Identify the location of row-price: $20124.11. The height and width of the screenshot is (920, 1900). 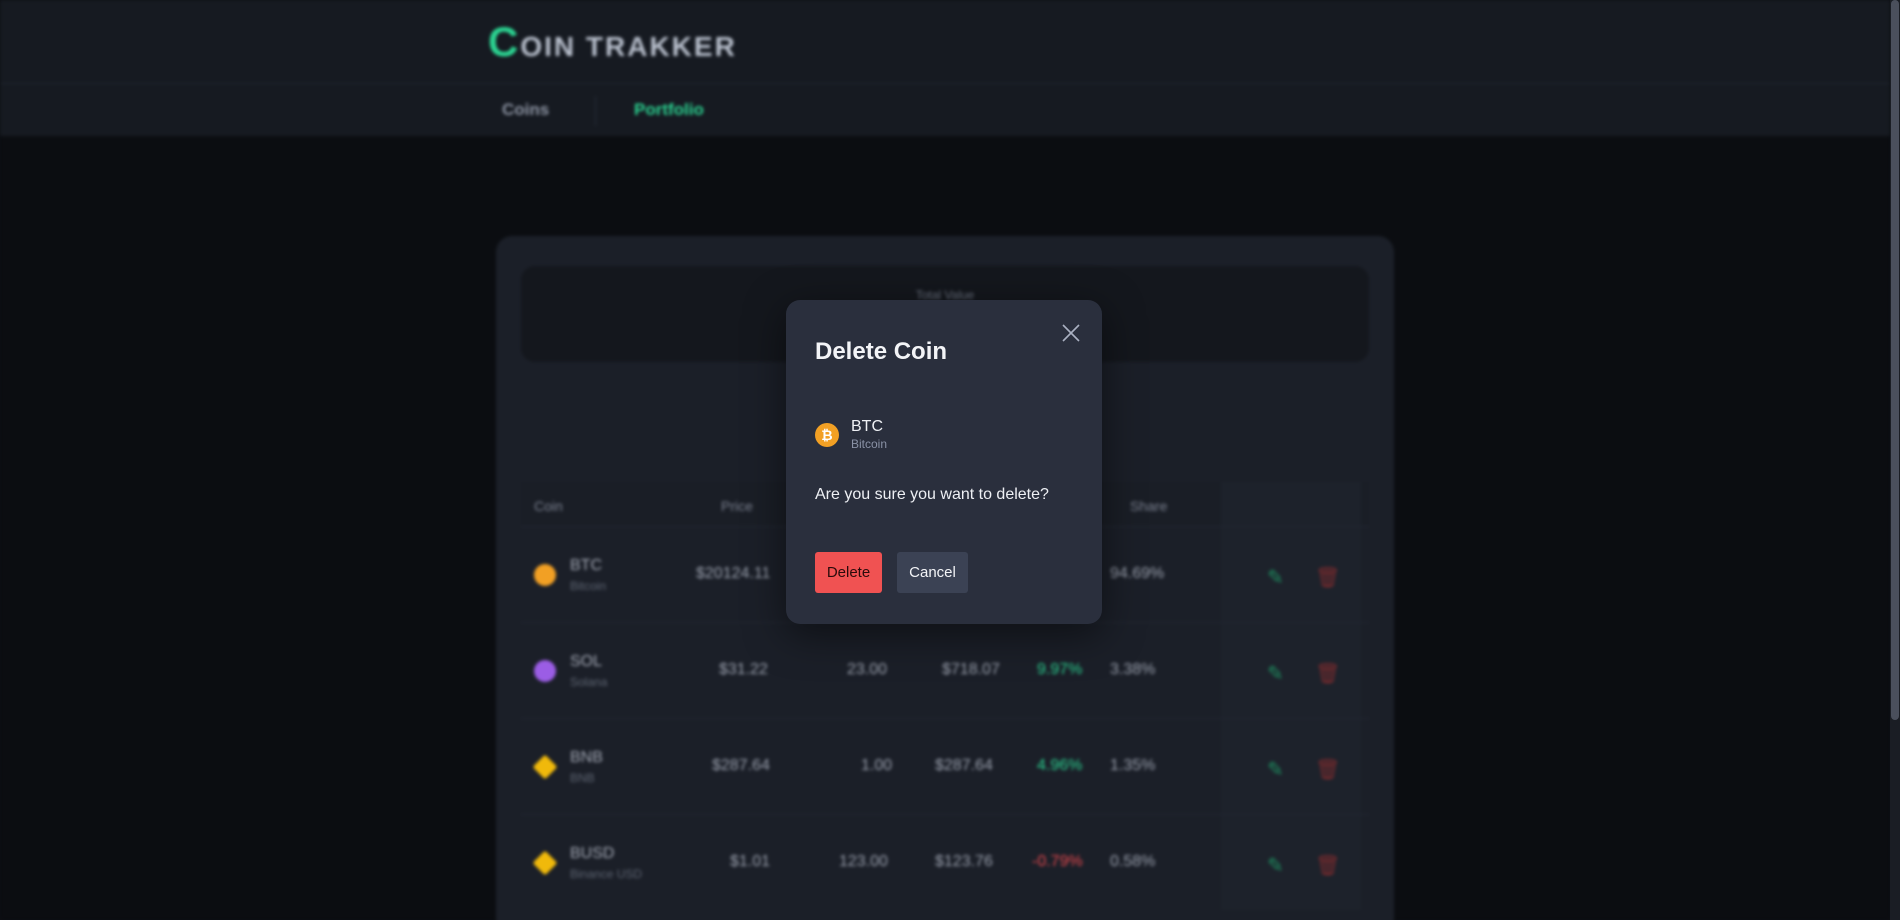
(733, 573).